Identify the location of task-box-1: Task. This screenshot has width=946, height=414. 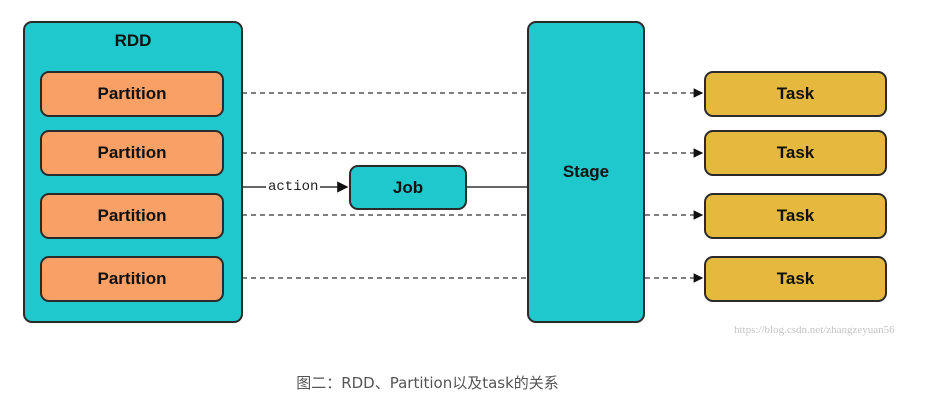
(795, 94).